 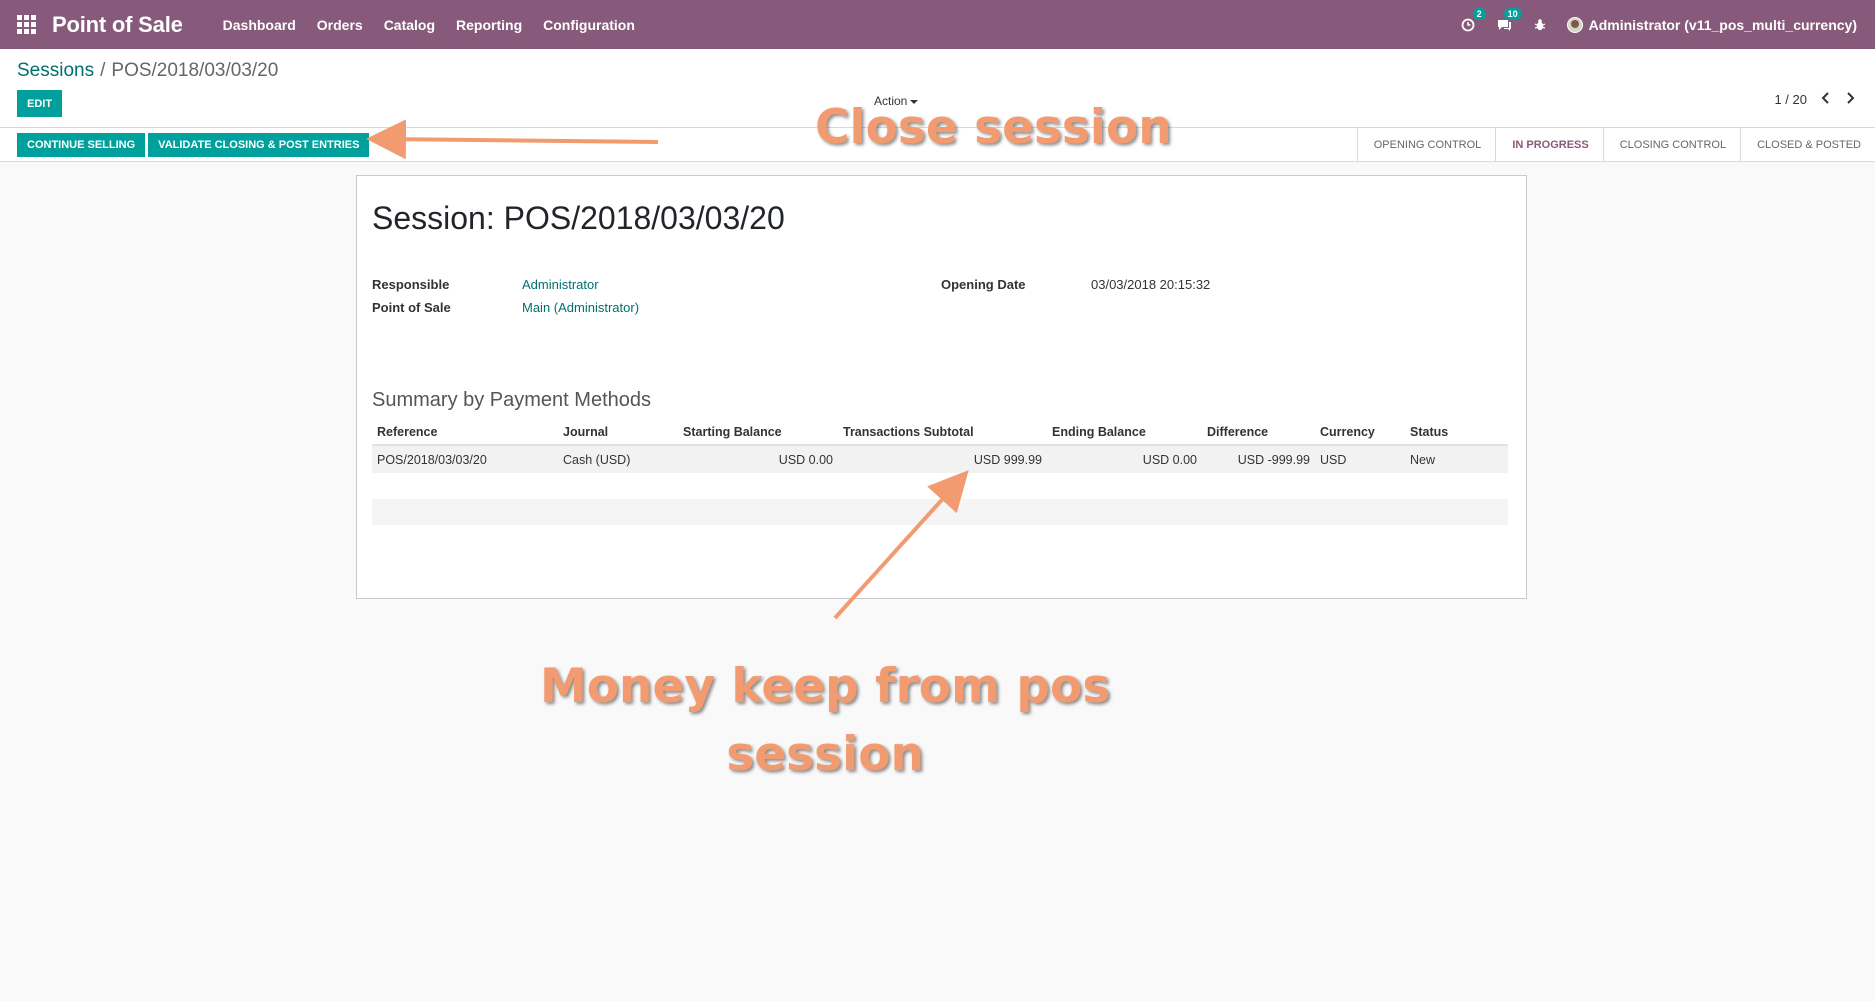 I want to click on cell-ending-balance: USD 0.00, so click(x=1124, y=459).